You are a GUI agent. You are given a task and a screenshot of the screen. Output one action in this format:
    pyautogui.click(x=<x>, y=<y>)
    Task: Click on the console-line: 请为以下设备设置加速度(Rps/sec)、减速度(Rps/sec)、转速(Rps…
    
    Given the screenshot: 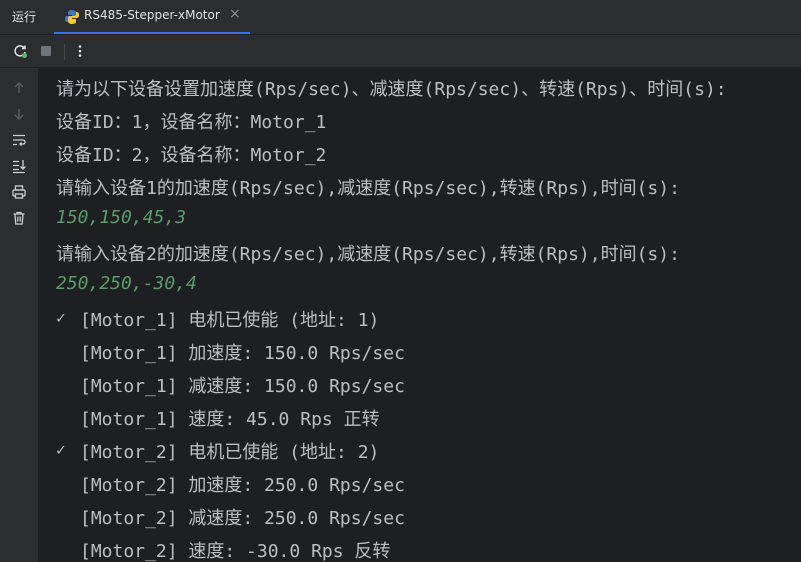 What is the action you would take?
    pyautogui.click(x=391, y=89)
    